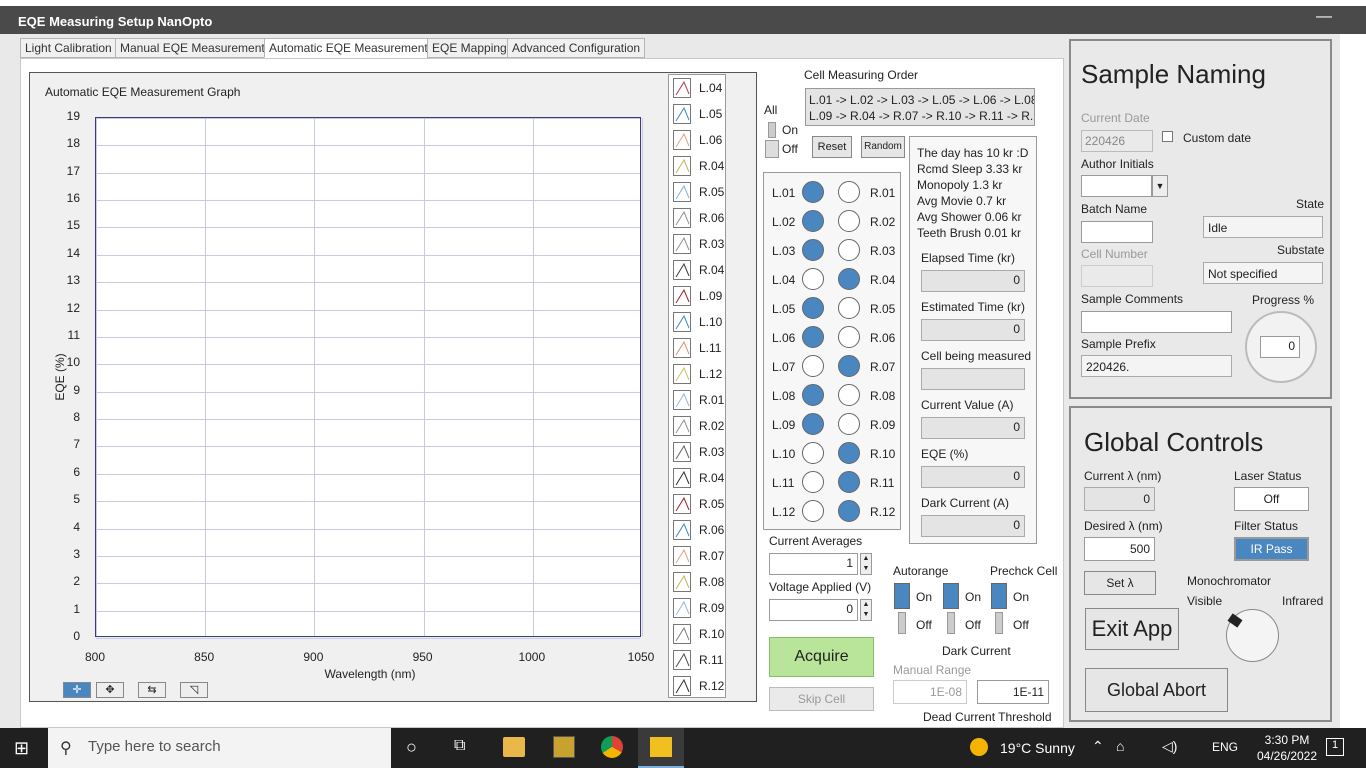  I want to click on set-wavelength-button: Set λ, so click(1120, 583).